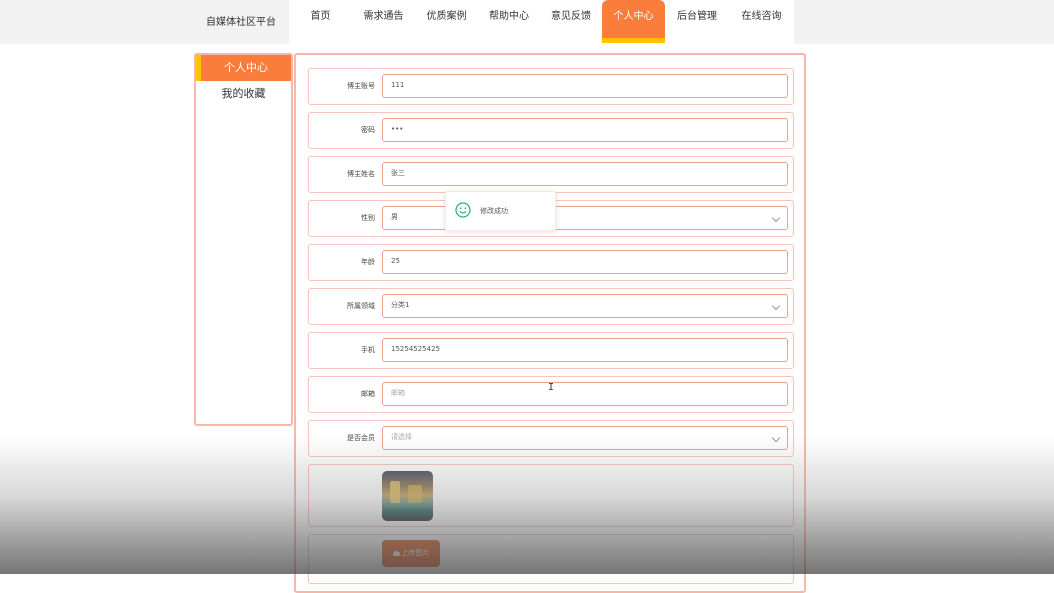  Describe the element at coordinates (361, 86) in the screenshot. I see `account-label: 博主账号` at that location.